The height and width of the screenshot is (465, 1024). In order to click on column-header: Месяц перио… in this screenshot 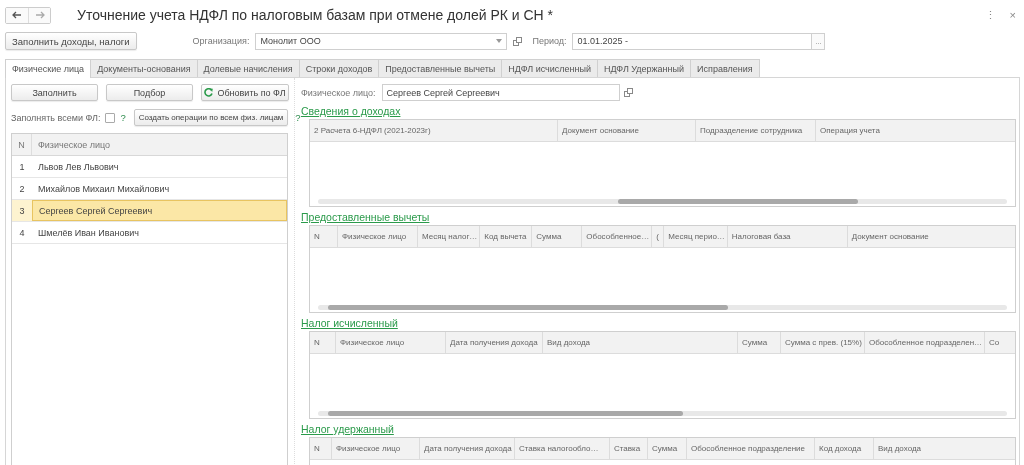, I will do `click(696, 236)`.